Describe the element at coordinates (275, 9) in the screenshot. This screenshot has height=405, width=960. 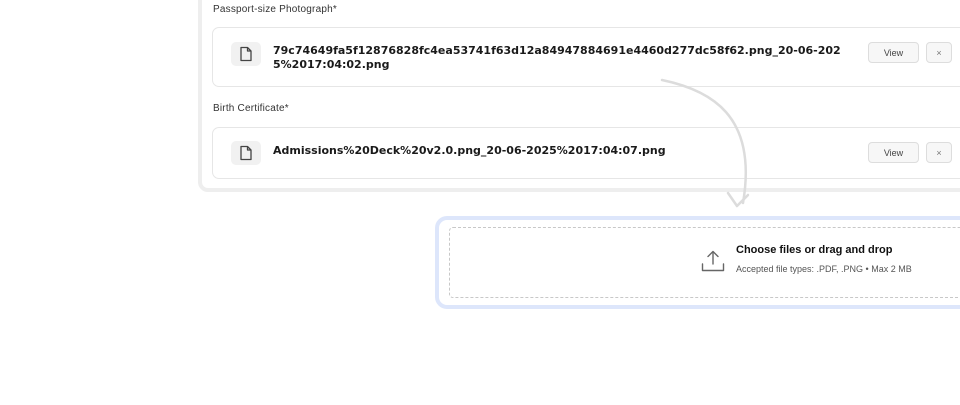
I see `passport-photo-label: Passport-size Photograph*` at that location.